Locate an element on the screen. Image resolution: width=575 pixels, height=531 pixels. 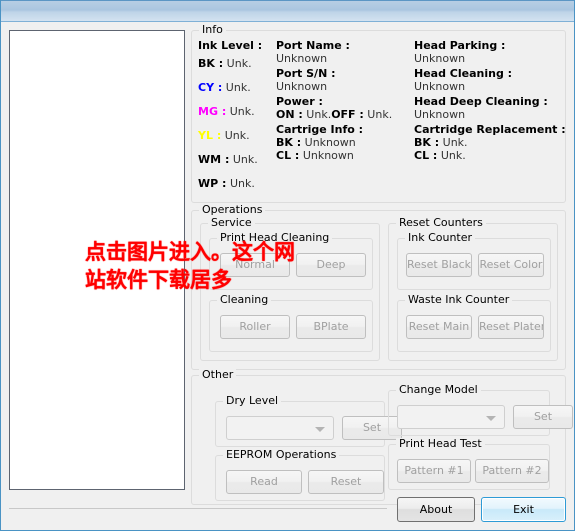
ink-value-mg: Unk. is located at coordinates (242, 111).